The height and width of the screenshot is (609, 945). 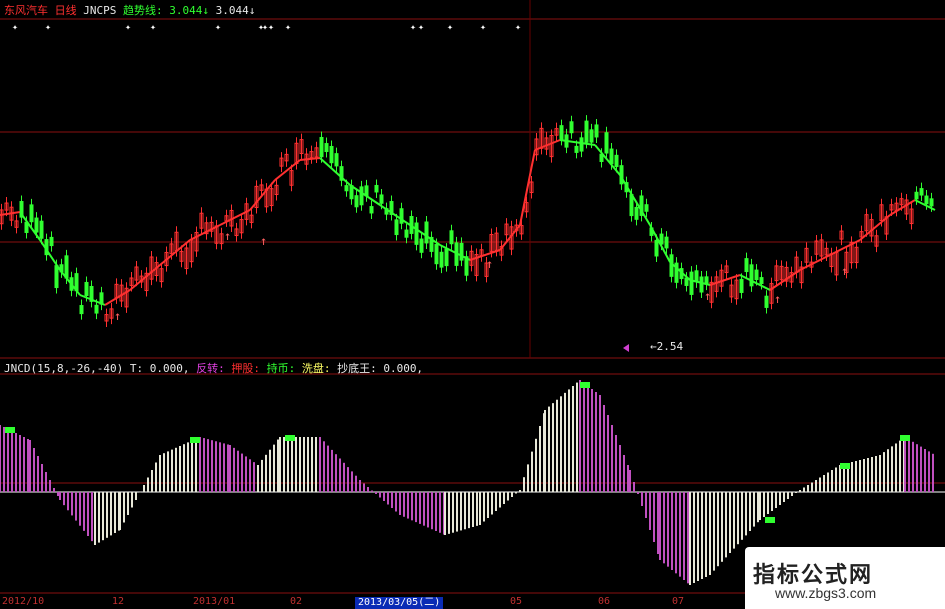 I want to click on fanzhuan-label: 反转:, so click(x=210, y=368).